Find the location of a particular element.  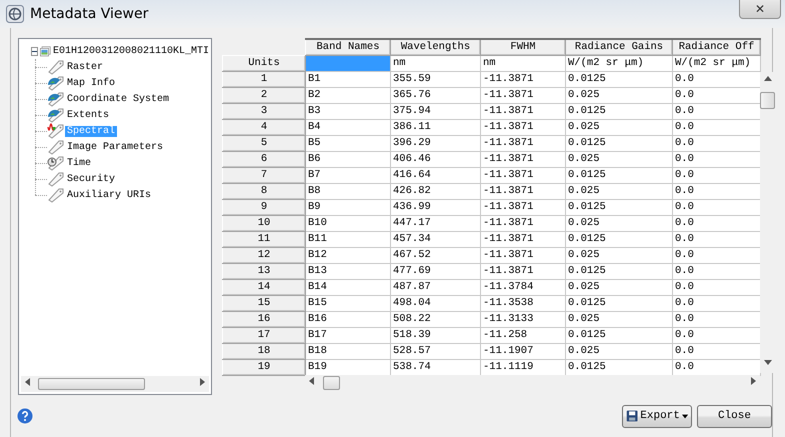

table-cell: B16 is located at coordinates (348, 319).